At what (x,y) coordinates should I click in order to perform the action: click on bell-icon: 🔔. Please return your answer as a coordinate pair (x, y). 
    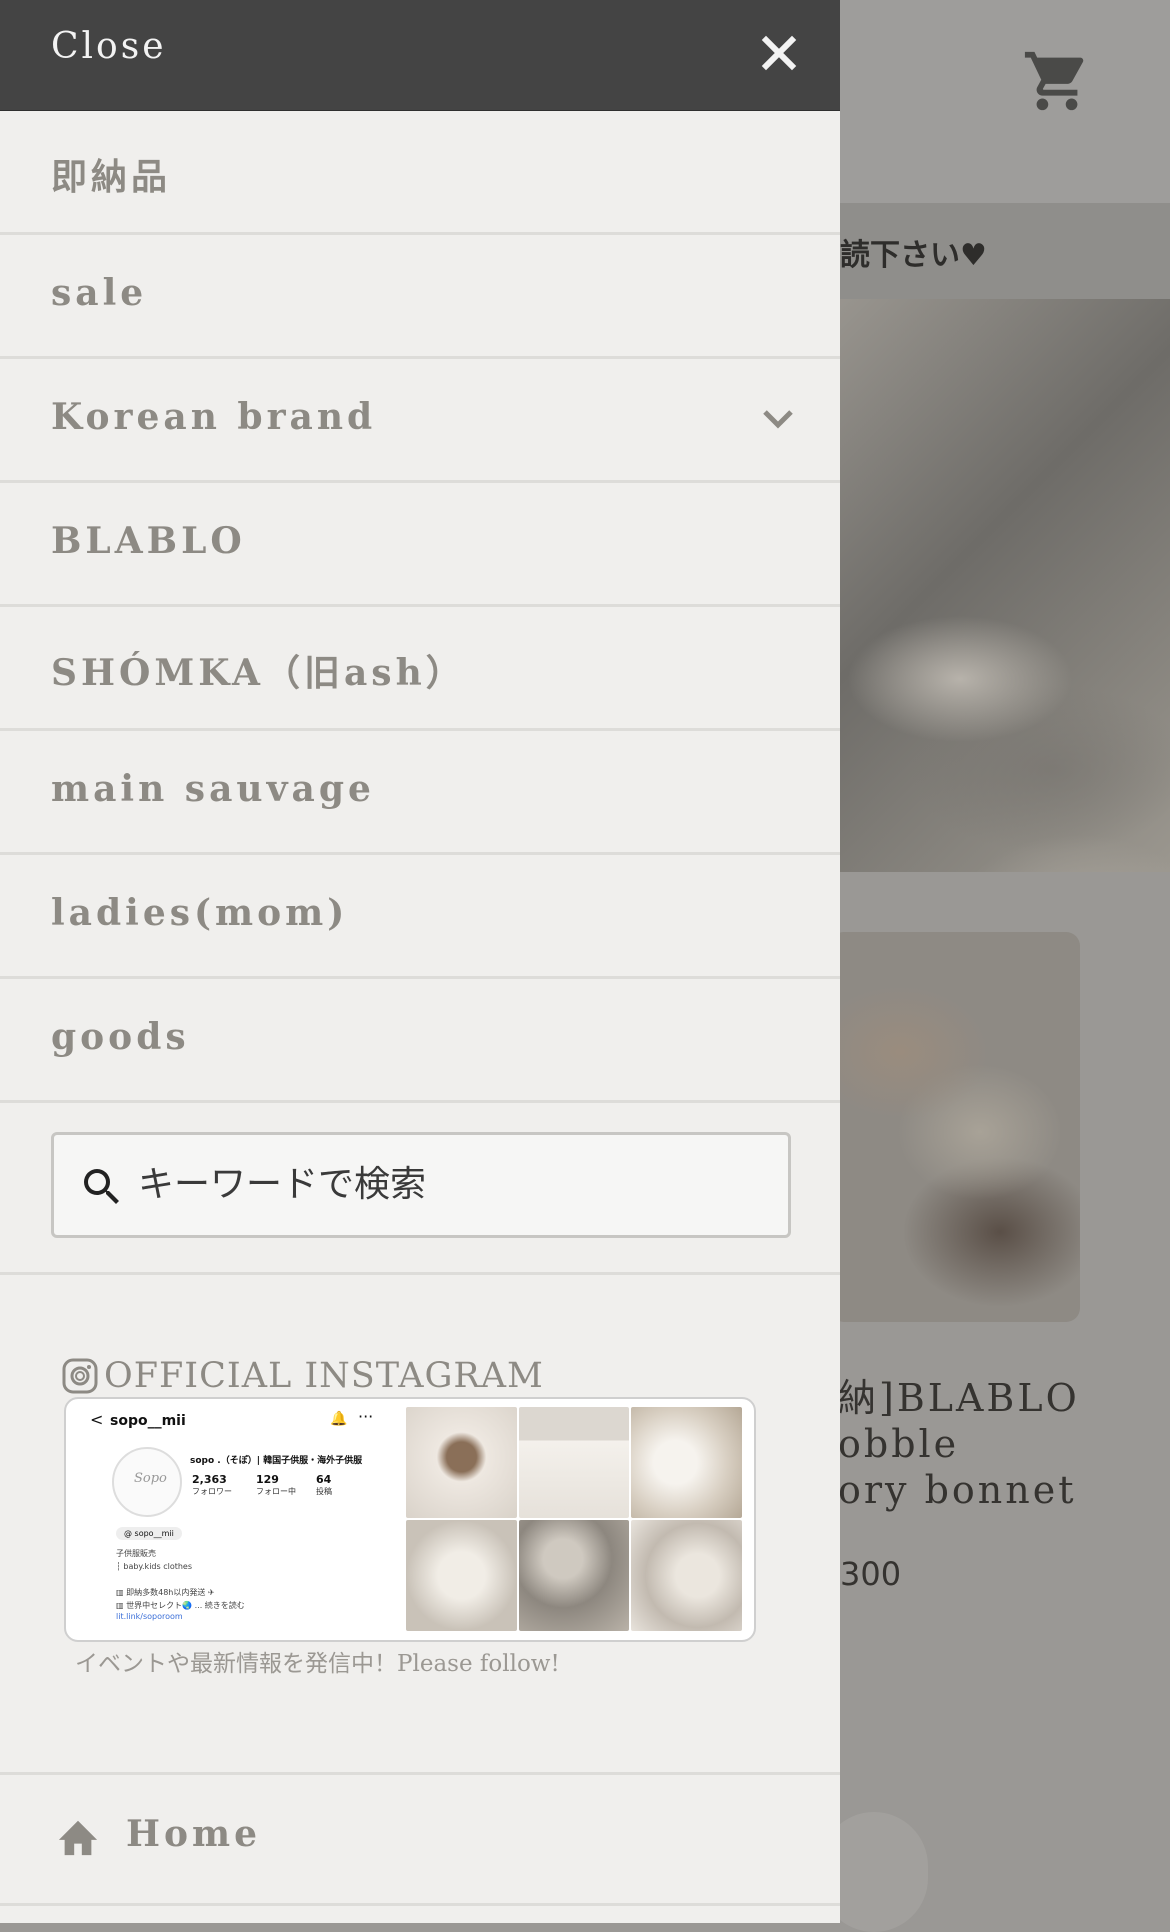
    Looking at the image, I should click on (339, 1419).